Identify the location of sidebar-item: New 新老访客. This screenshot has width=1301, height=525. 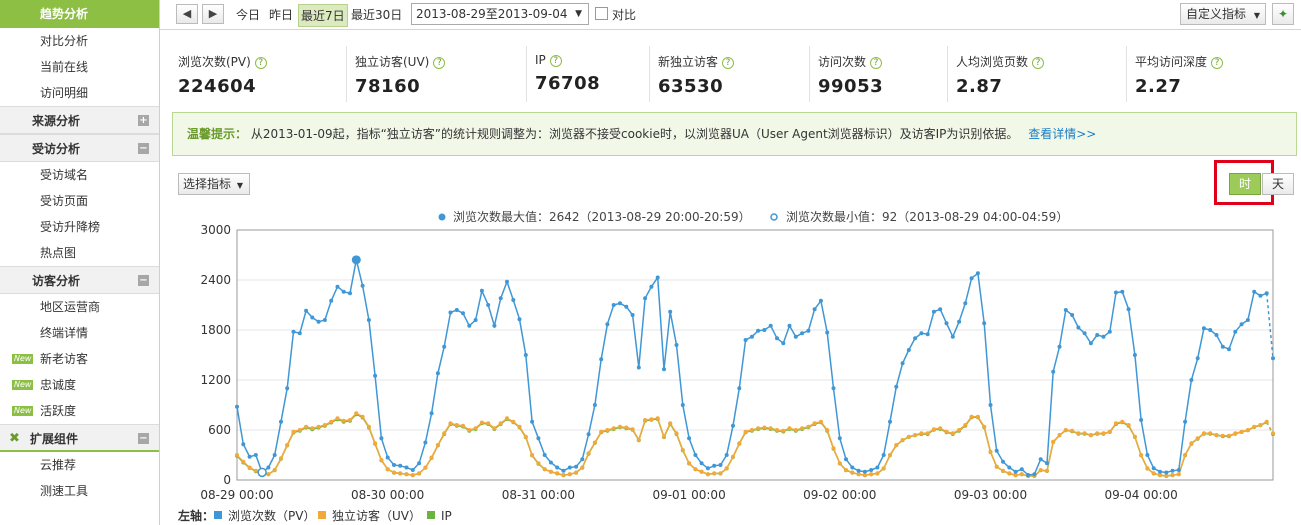
(79, 359).